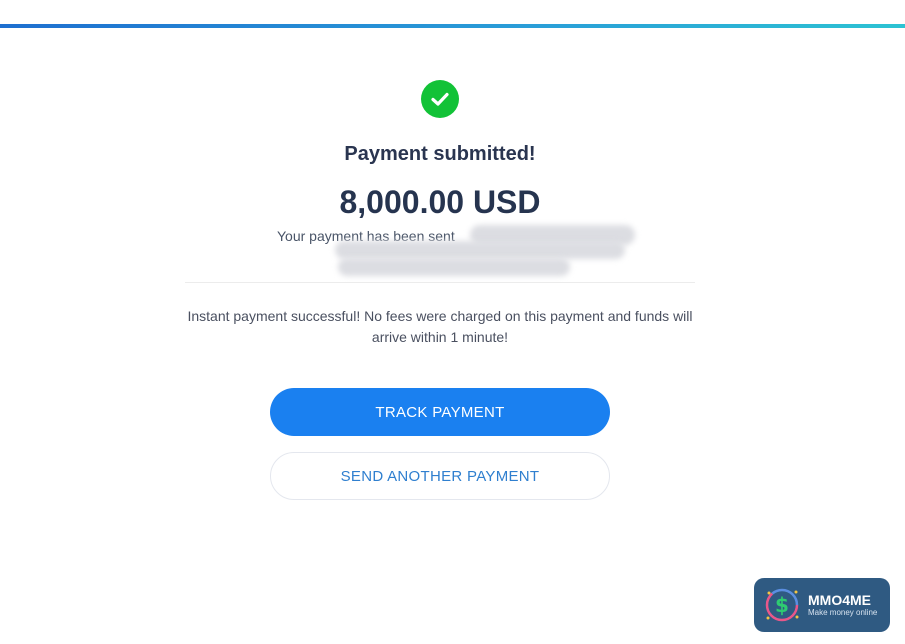 This screenshot has width=905, height=644. I want to click on watermark-tagline: Make money online, so click(843, 612).